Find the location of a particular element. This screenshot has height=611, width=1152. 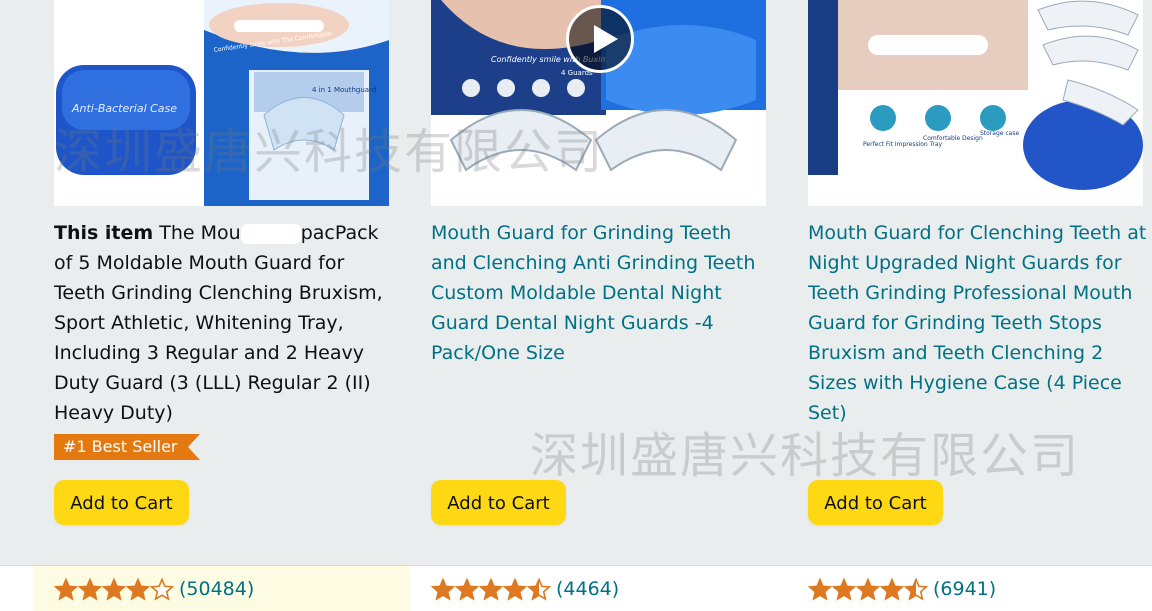

svg-text: 4 in 1 Mouthguard is located at coordinates (344, 90).